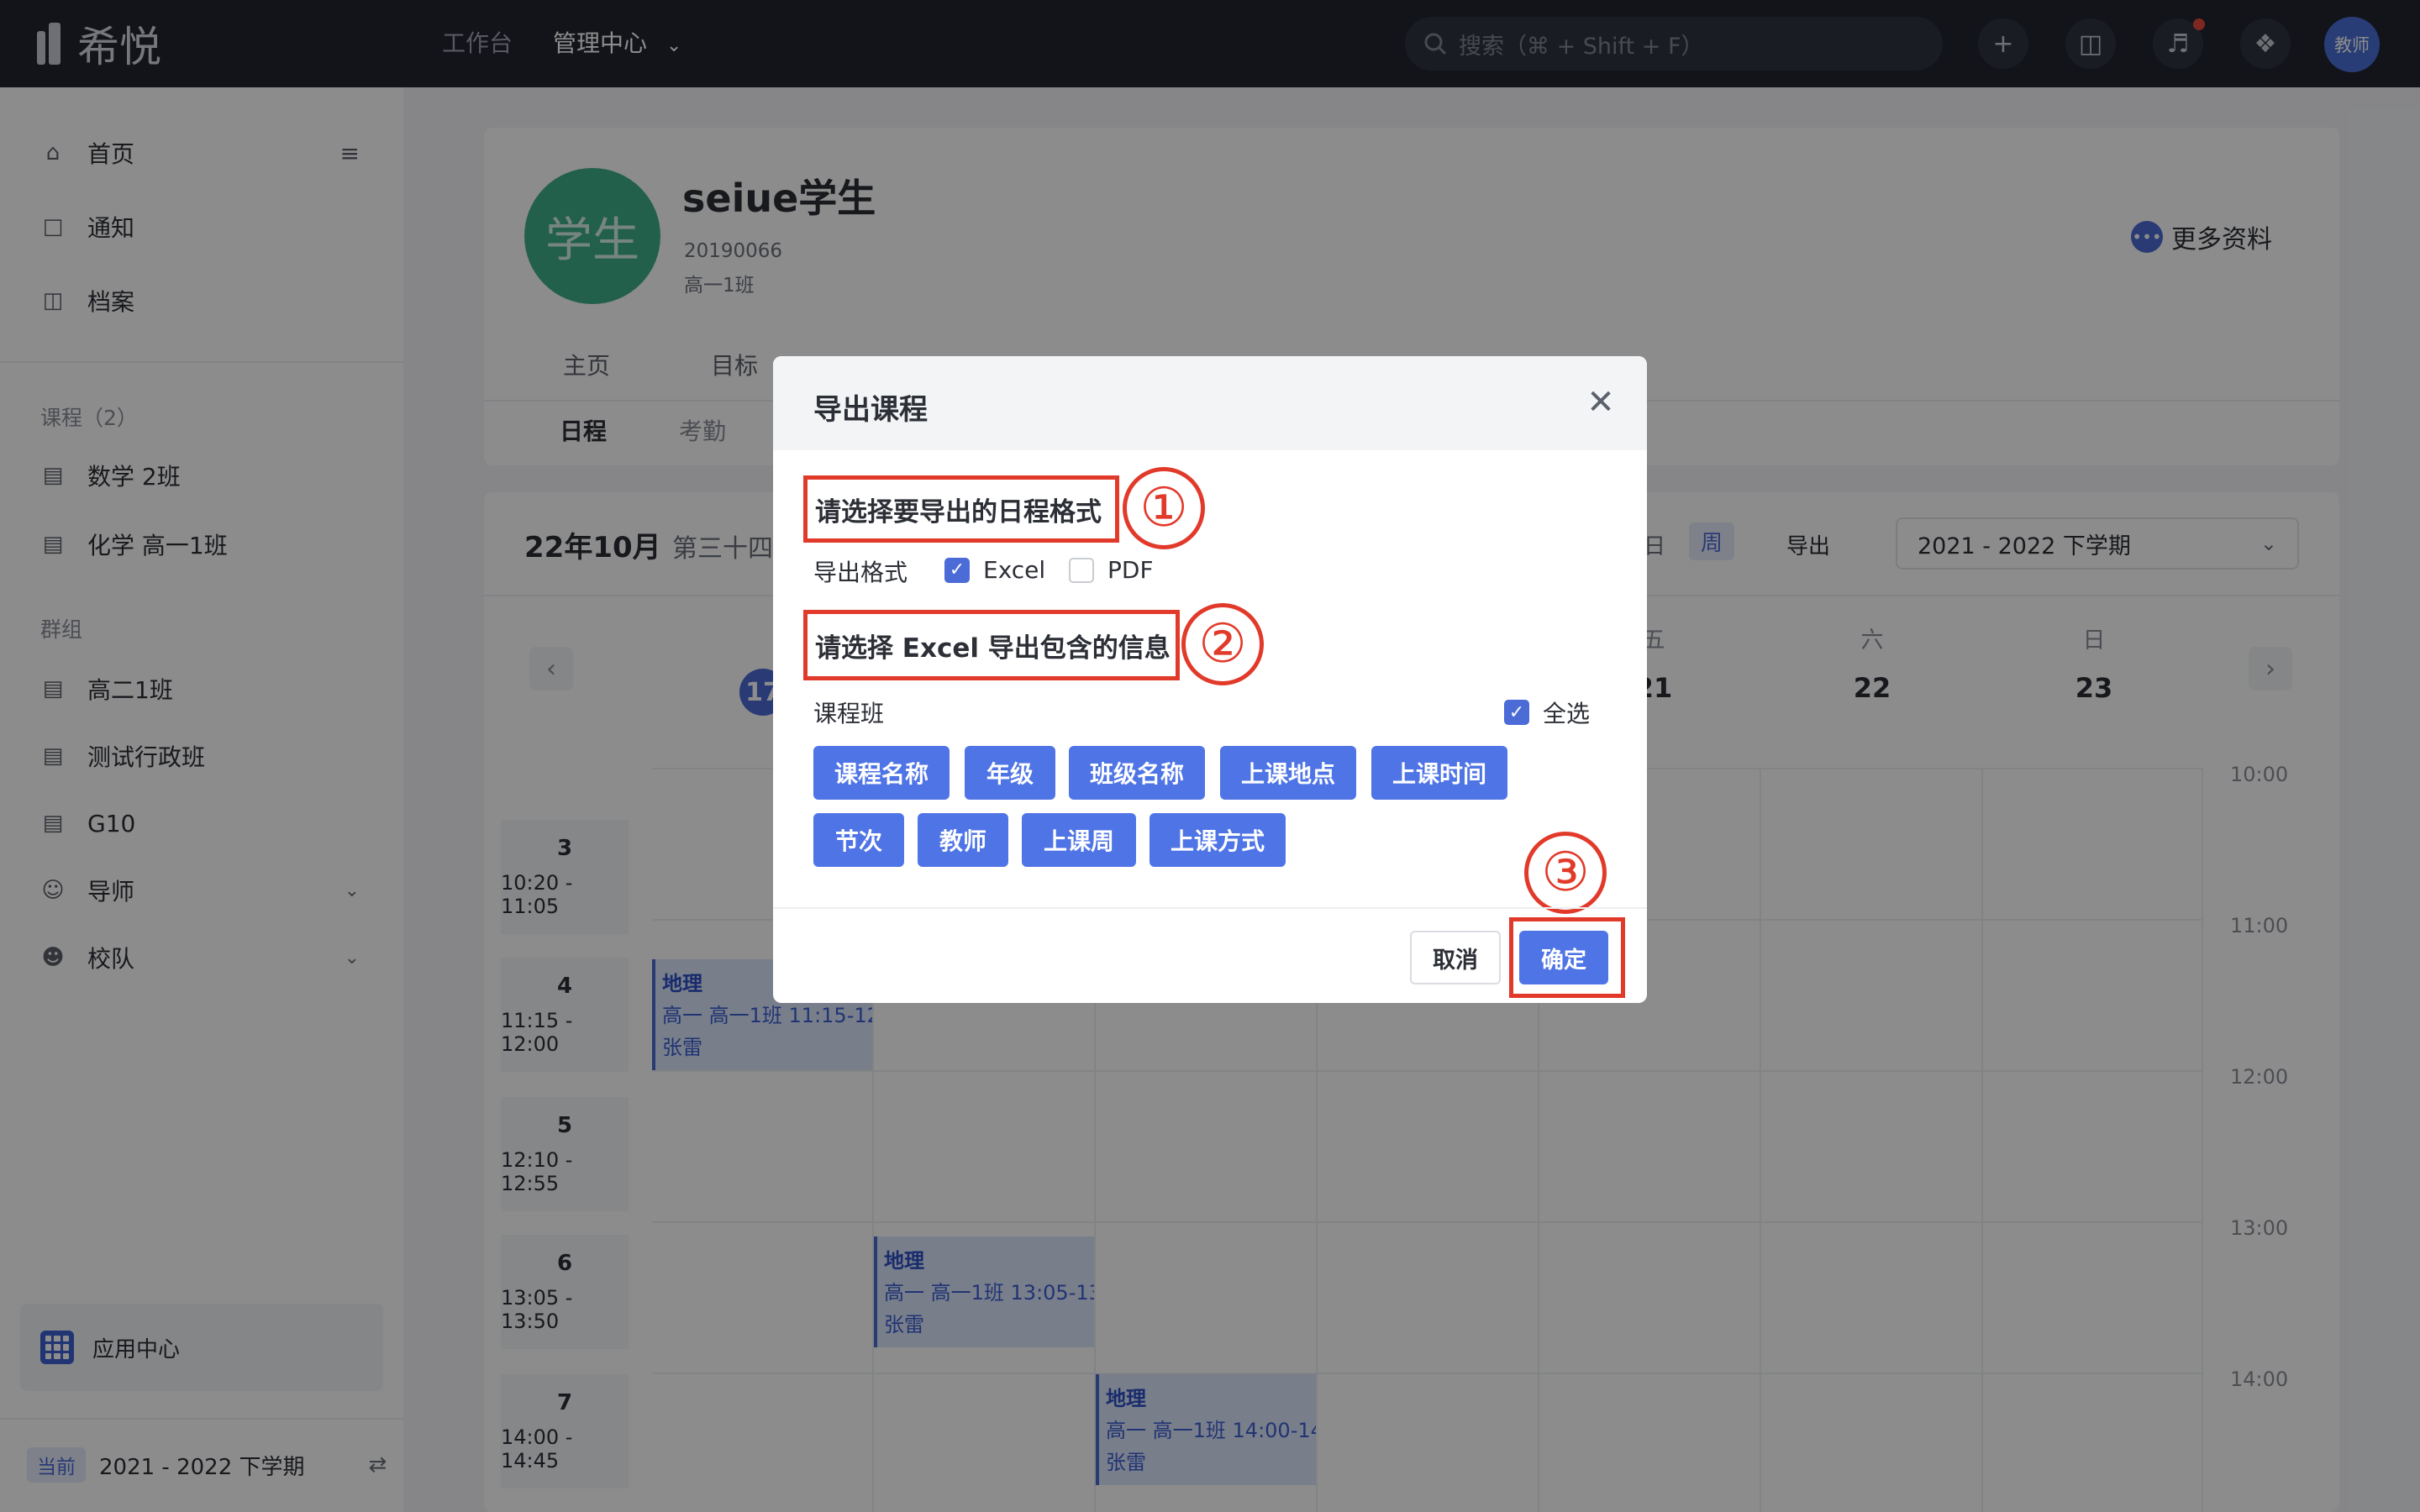 Image resolution: width=2420 pixels, height=1512 pixels. I want to click on modal-footer-divider, so click(1210, 908).